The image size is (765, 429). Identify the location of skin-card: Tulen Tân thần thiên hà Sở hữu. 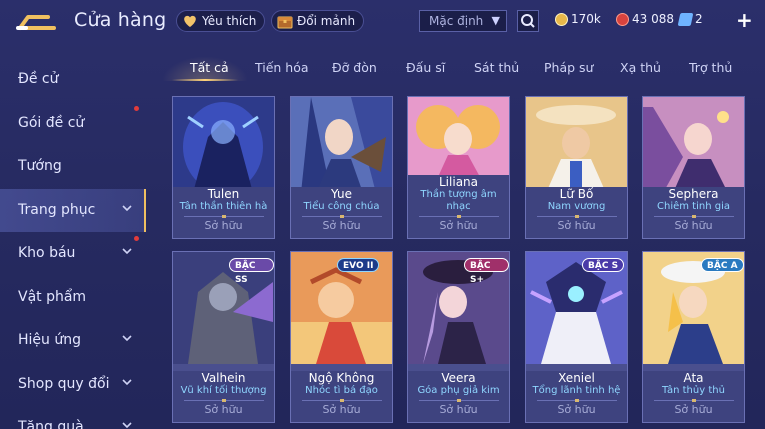
(223, 167).